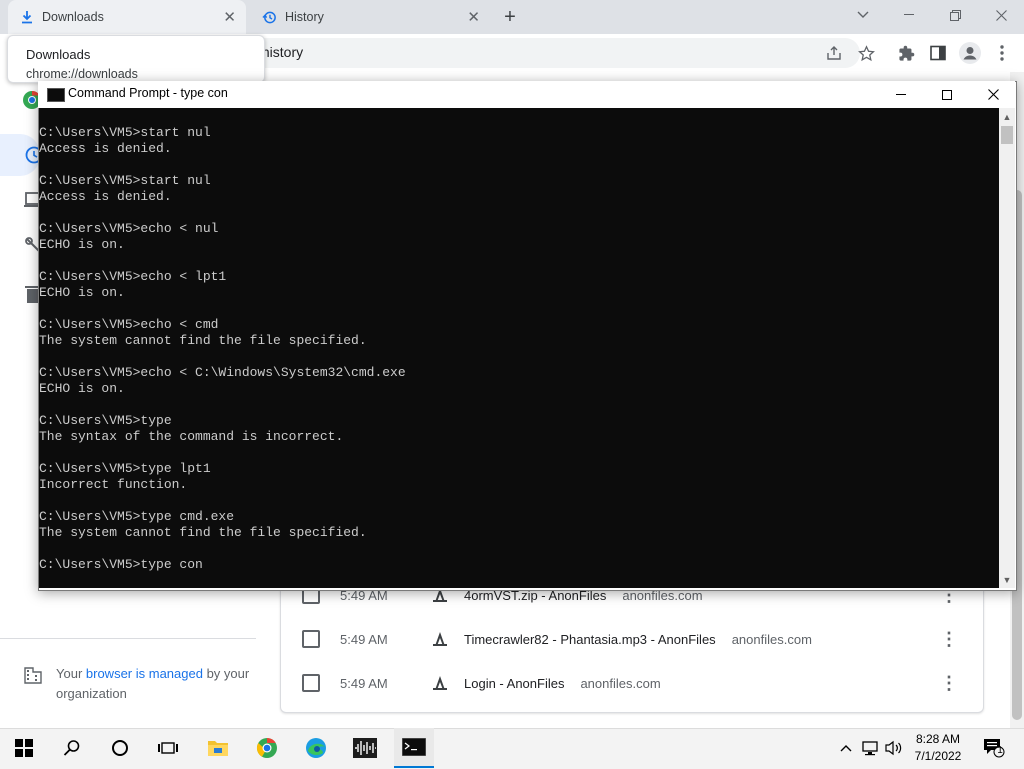 The width and height of the screenshot is (1024, 769). What do you see at coordinates (1001, 15) in the screenshot?
I see `close-browser-button` at bounding box center [1001, 15].